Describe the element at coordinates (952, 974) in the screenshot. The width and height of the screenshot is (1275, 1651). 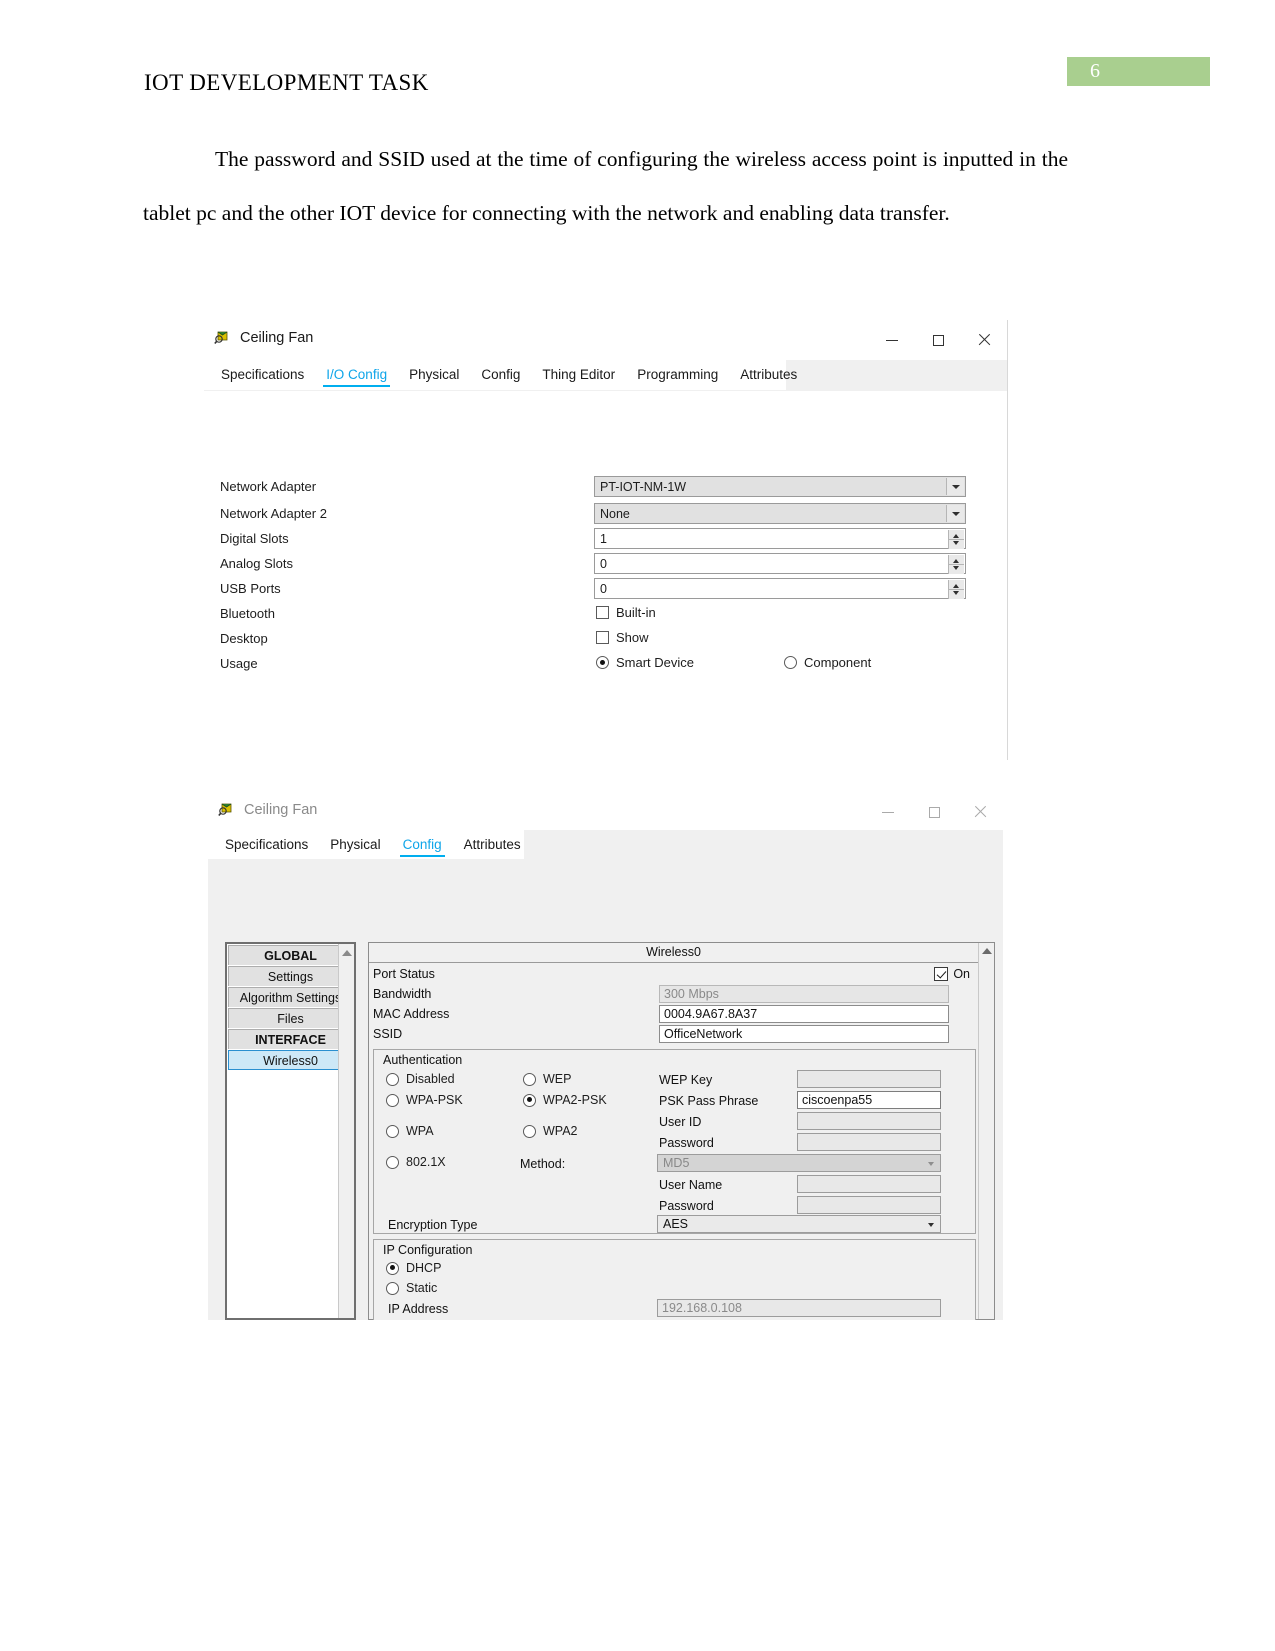
I see `port-status-toggle: On` at that location.